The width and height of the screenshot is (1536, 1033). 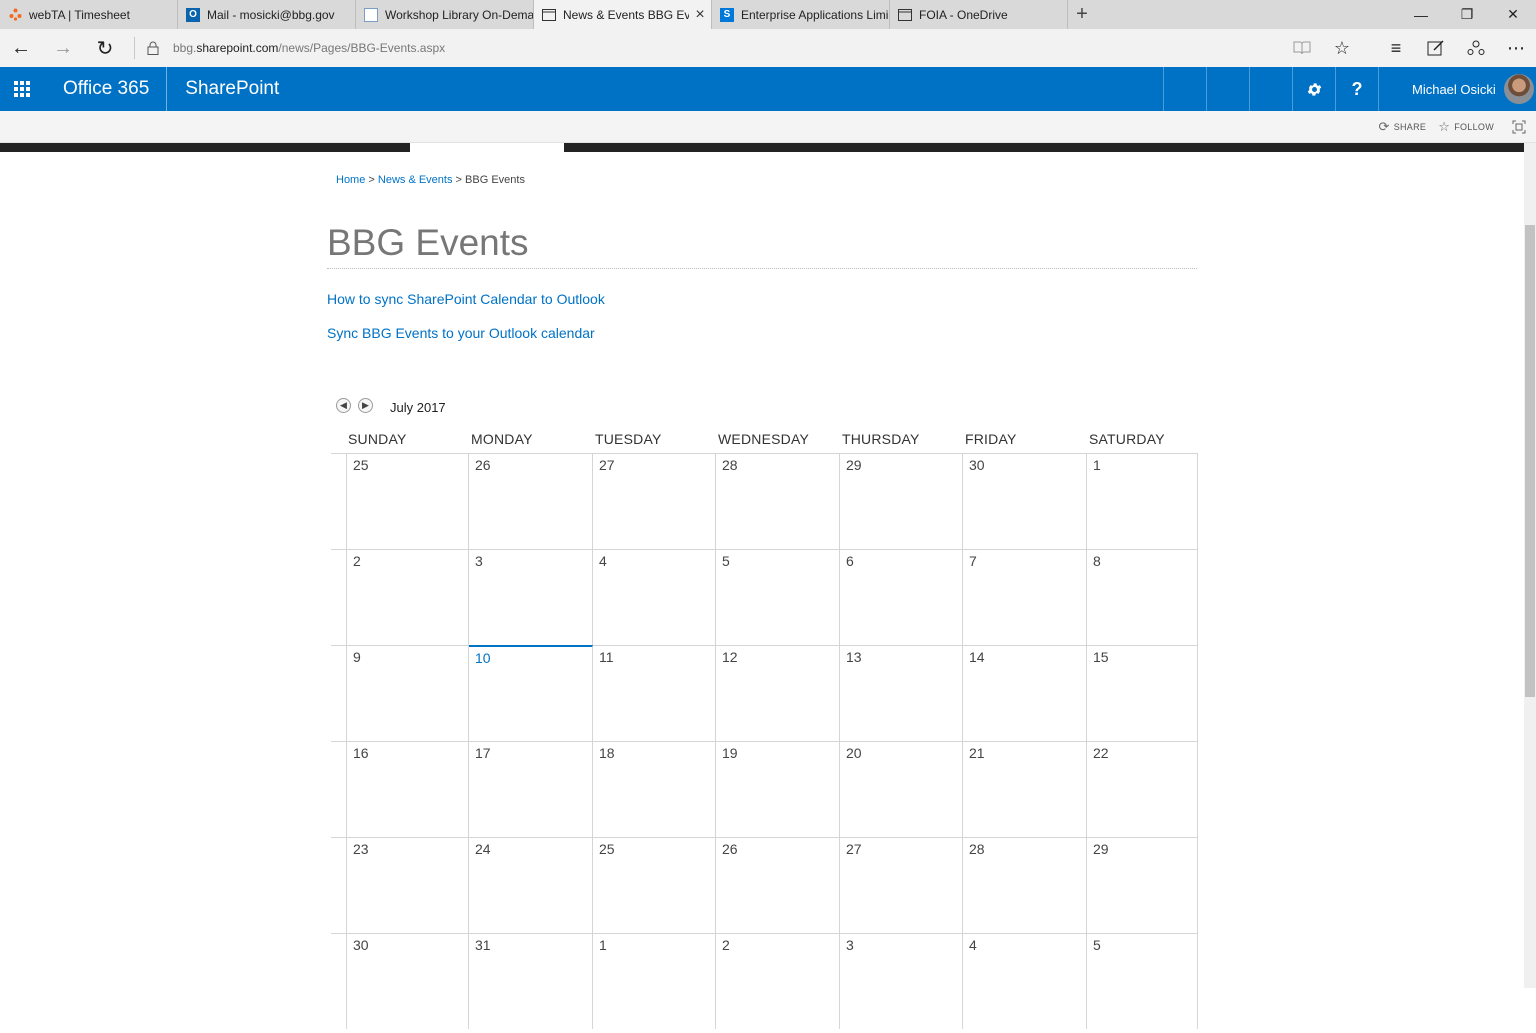 I want to click on browser-tab-mail: O Mail - mosicki@bbg.gov, so click(x=267, y=14).